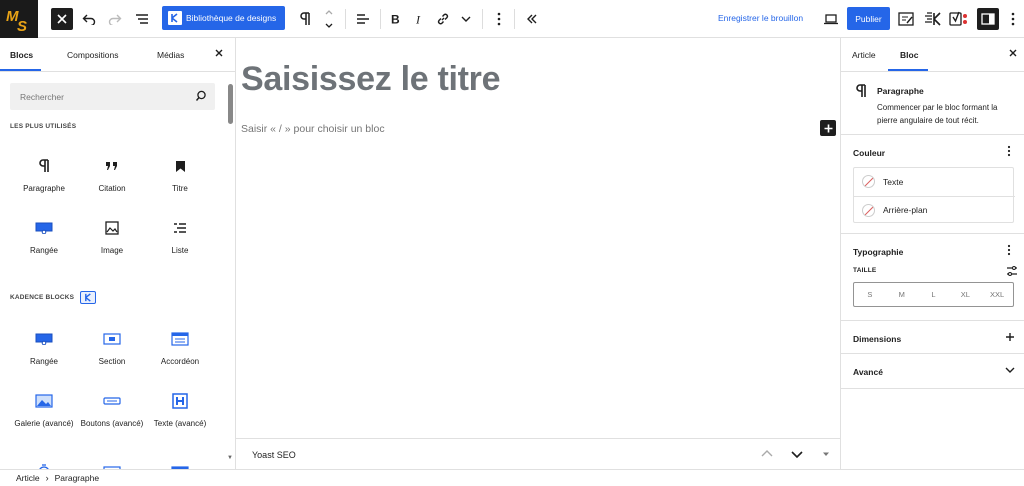  Describe the element at coordinates (864, 55) in the screenshot. I see `tab-post: Article` at that location.